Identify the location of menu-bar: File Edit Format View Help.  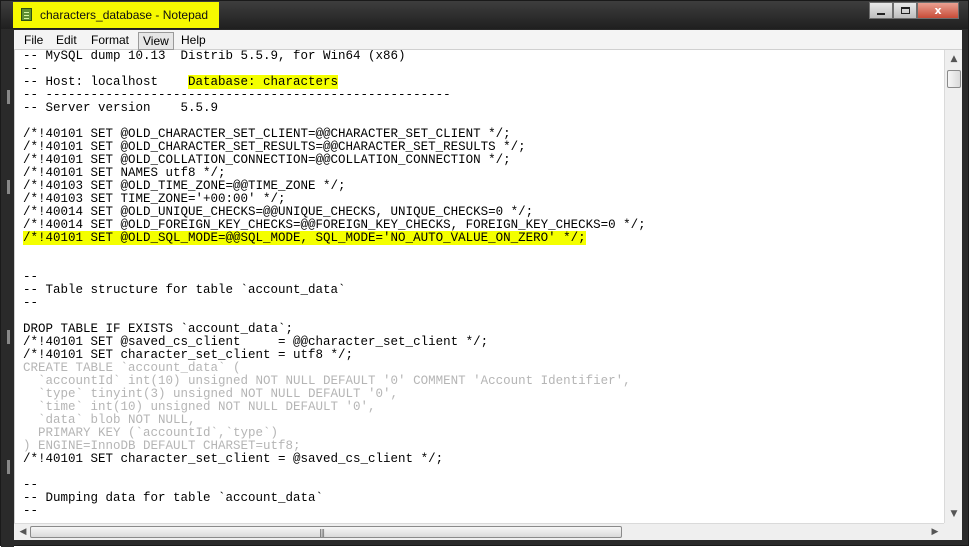
(488, 40).